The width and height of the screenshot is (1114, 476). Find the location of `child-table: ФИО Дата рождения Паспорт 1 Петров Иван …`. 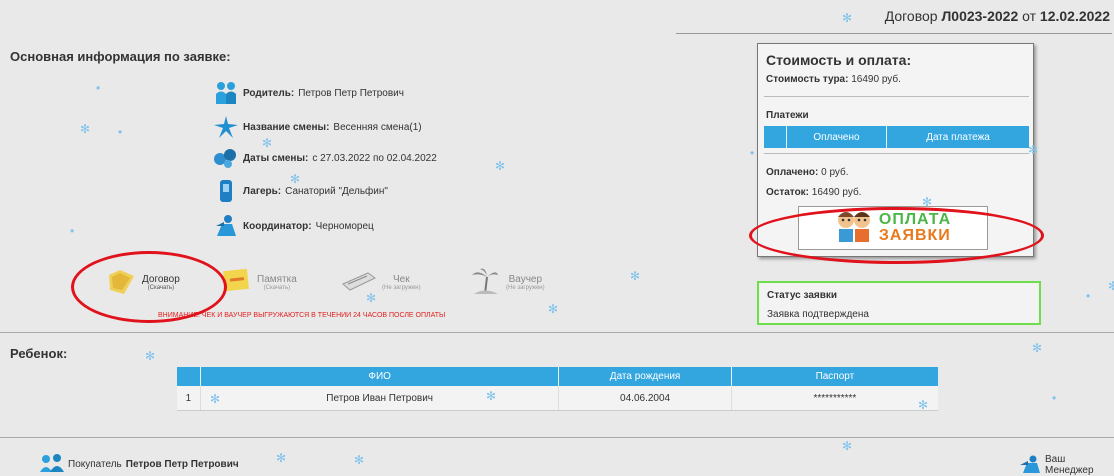

child-table: ФИО Дата рождения Паспорт 1 Петров Иван … is located at coordinates (557, 389).